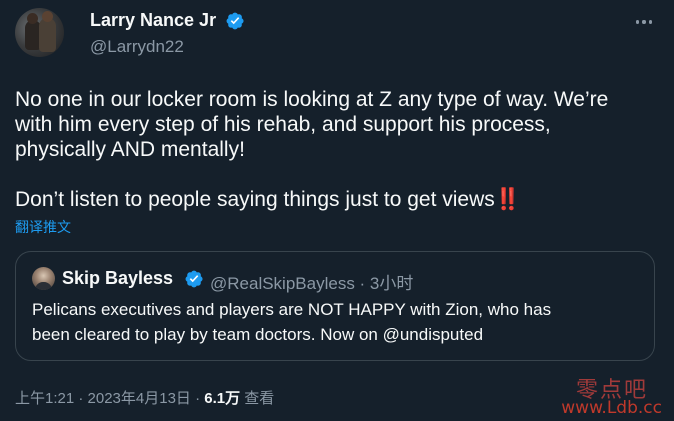  Describe the element at coordinates (43, 278) in the screenshot. I see `quoted-author-avatar` at that location.